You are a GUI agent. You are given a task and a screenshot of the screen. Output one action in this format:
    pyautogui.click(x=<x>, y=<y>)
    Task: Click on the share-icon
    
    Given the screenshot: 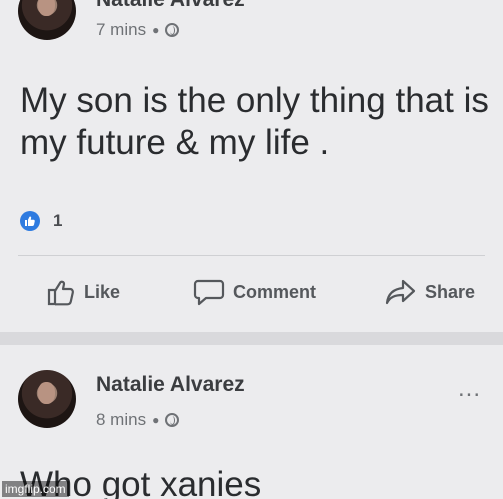 What is the action you would take?
    pyautogui.click(x=400, y=292)
    